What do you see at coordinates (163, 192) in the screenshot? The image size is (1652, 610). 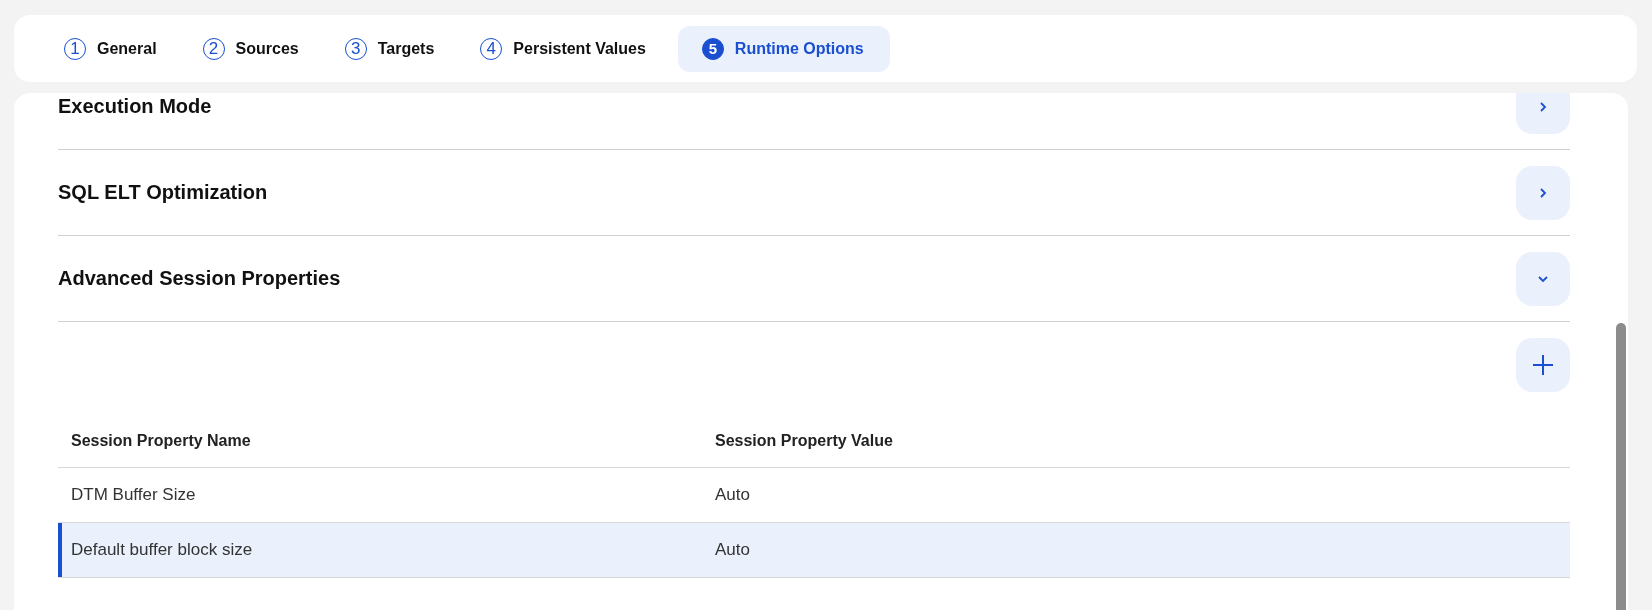 I see `section-title: SQL ELT Optimization` at bounding box center [163, 192].